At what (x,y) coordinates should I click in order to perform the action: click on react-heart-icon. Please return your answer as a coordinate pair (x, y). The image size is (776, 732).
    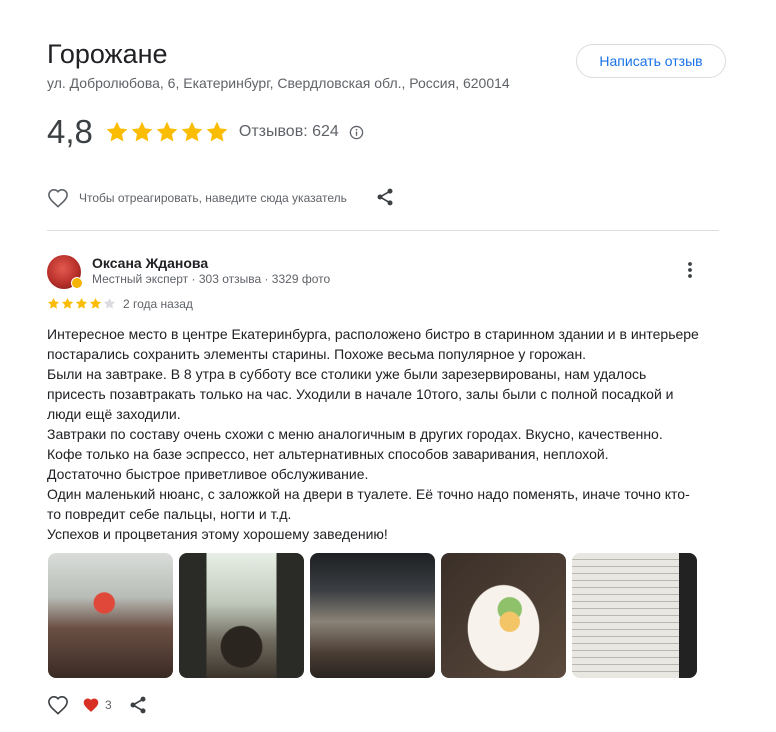
    Looking at the image, I should click on (58, 705).